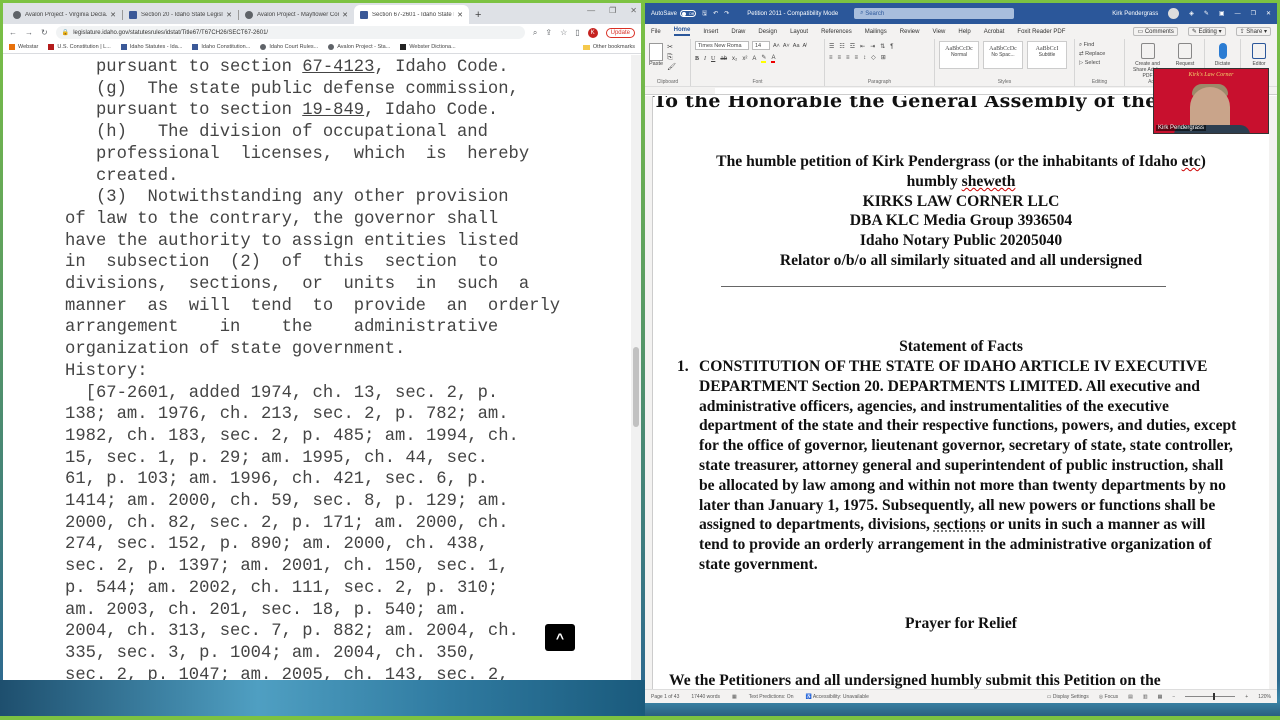  Describe the element at coordinates (882, 46) in the screenshot. I see `sort-icon: ⇅` at that location.